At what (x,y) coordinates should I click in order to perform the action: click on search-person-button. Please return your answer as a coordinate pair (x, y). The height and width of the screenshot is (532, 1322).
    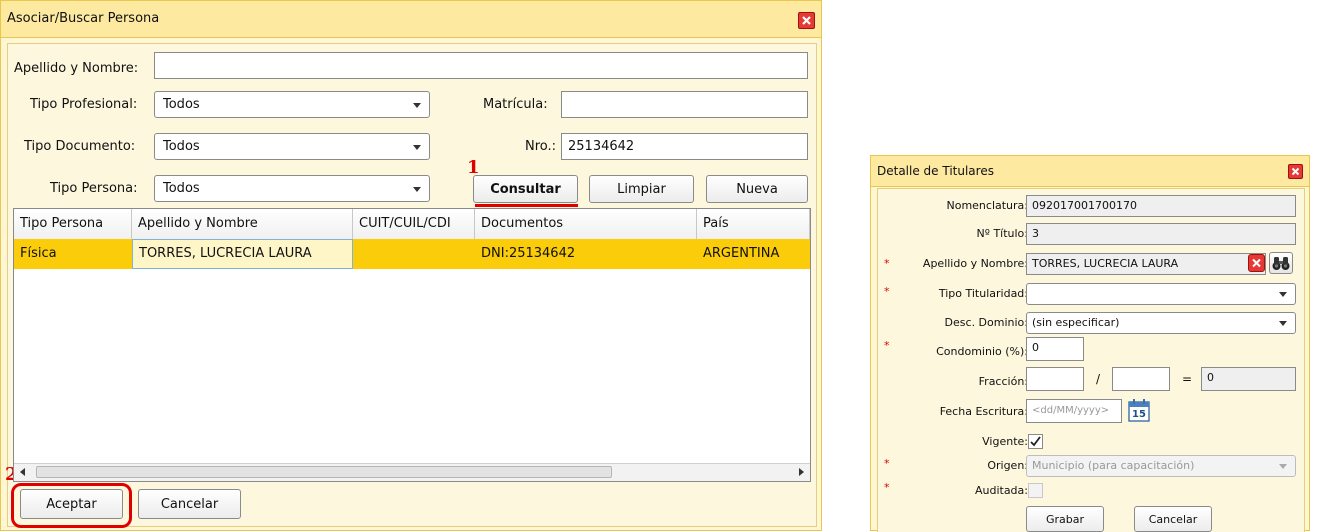
    Looking at the image, I should click on (1281, 263).